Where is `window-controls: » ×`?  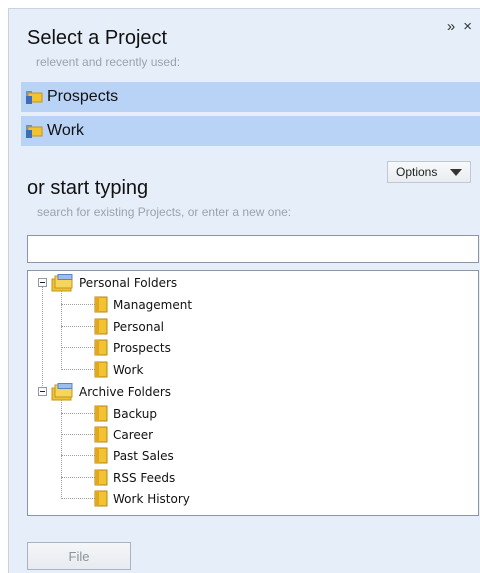
window-controls: » × is located at coordinates (459, 27).